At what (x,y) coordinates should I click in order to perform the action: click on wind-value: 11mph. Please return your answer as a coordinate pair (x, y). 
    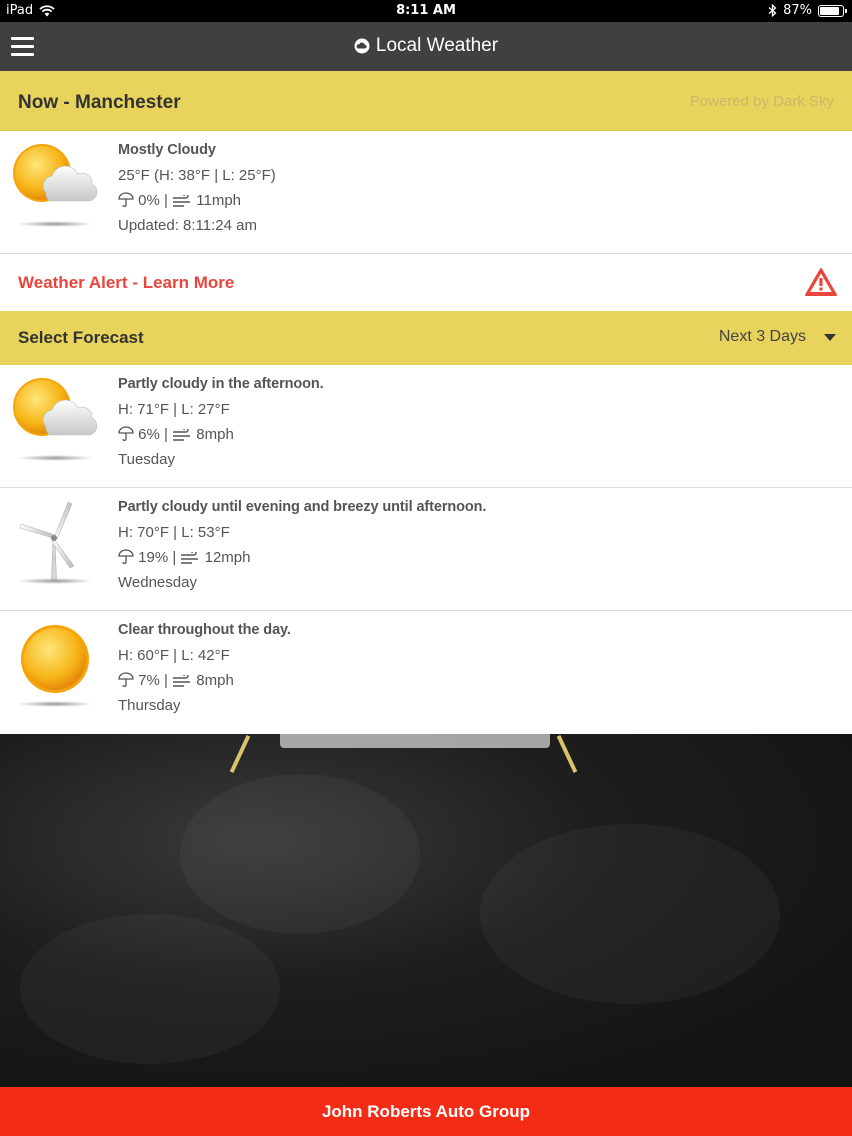
    Looking at the image, I should click on (219, 200).